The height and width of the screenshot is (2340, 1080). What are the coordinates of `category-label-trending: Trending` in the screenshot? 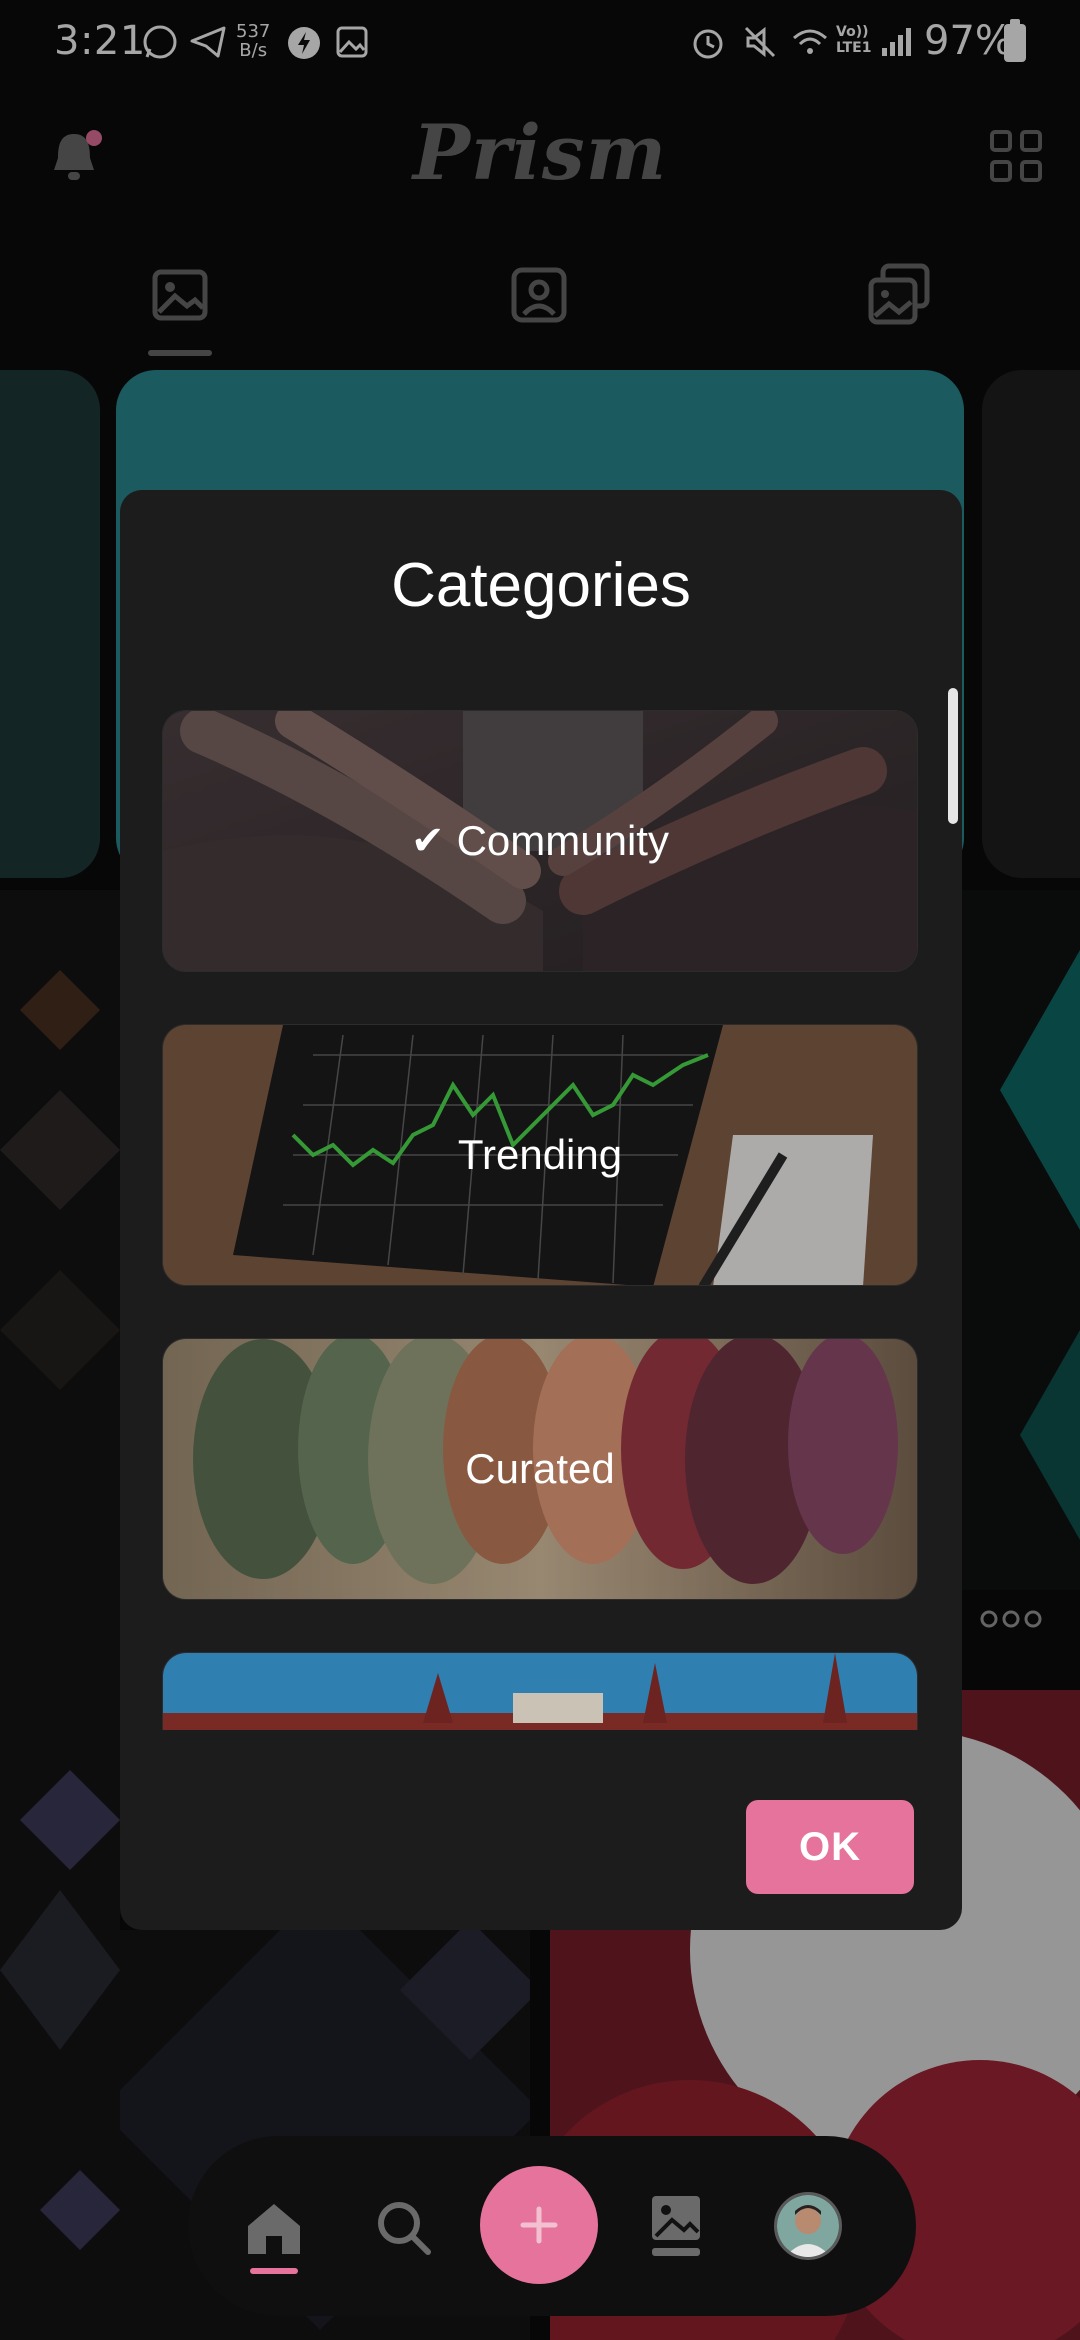 It's located at (540, 1155).